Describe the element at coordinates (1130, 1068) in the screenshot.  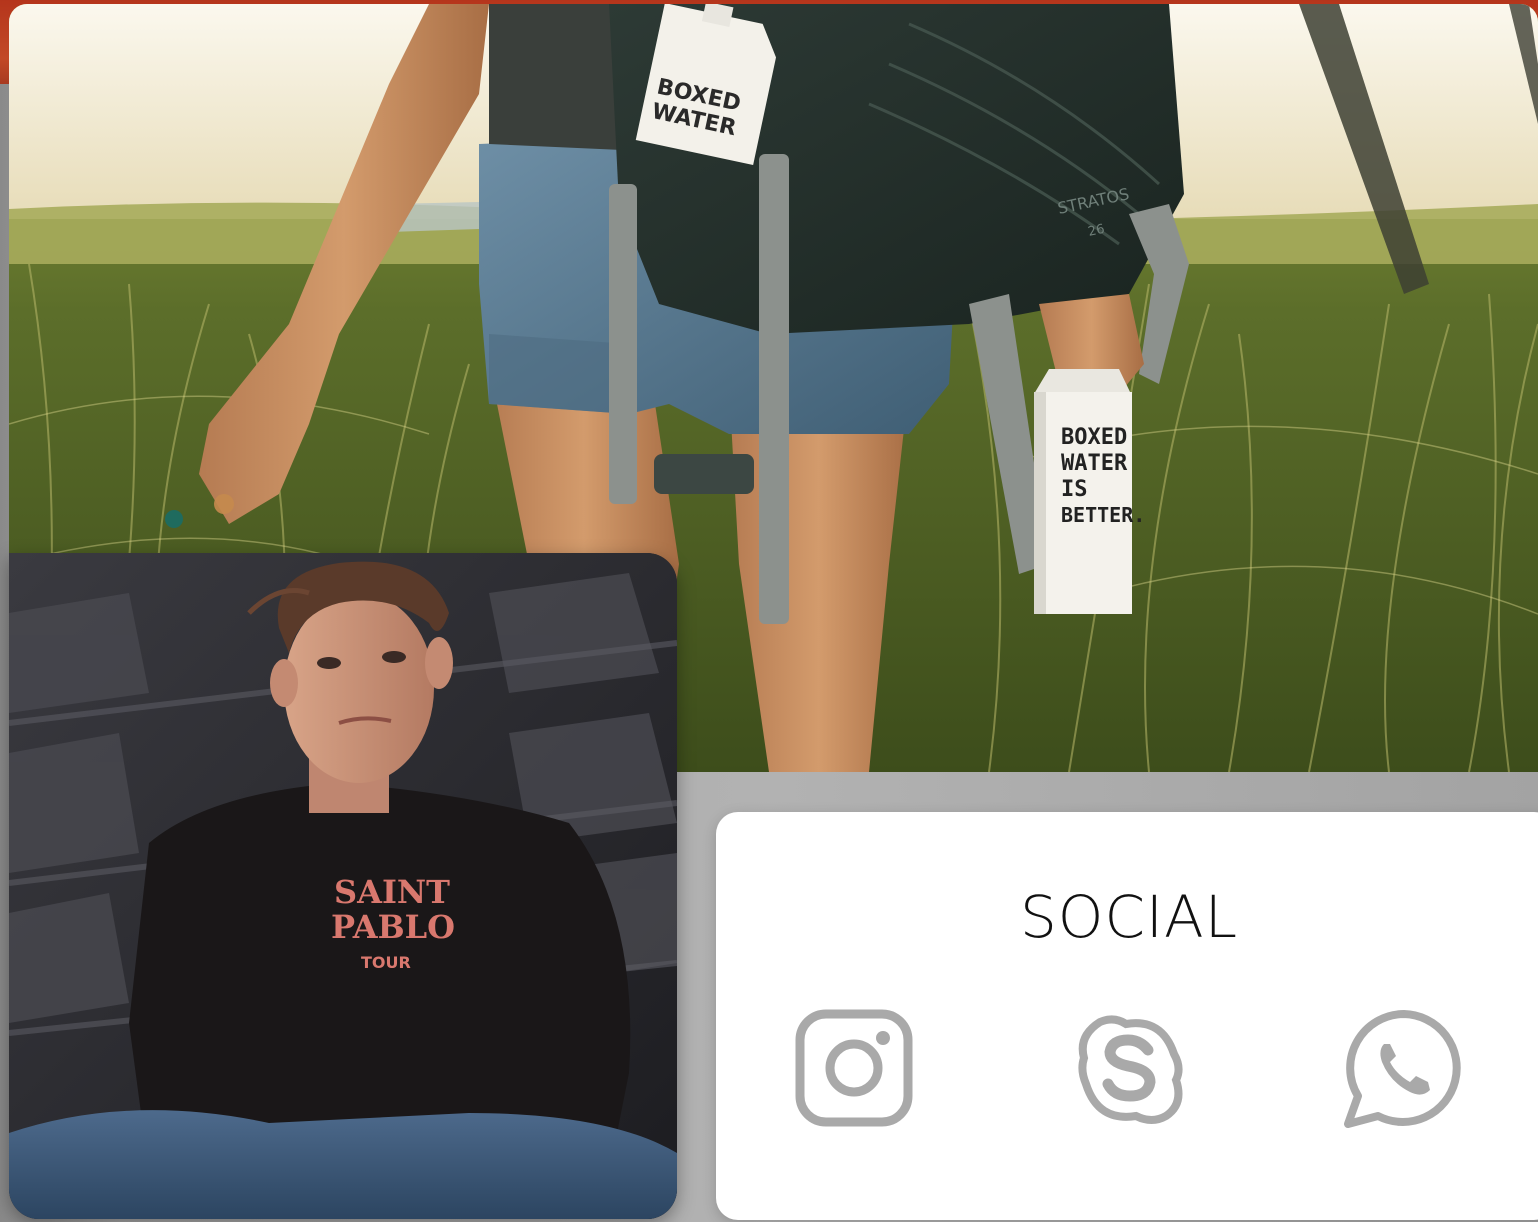
I see `skype-icon` at that location.